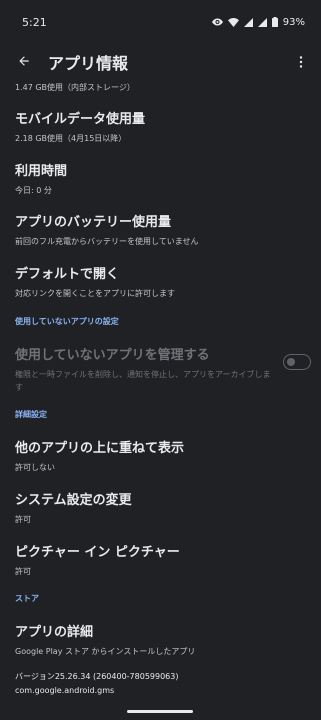 The image size is (321, 720). I want to click on app-details-item: アプリの詳細 Google Play ストア からインストールしたアプリ, so click(161, 639).